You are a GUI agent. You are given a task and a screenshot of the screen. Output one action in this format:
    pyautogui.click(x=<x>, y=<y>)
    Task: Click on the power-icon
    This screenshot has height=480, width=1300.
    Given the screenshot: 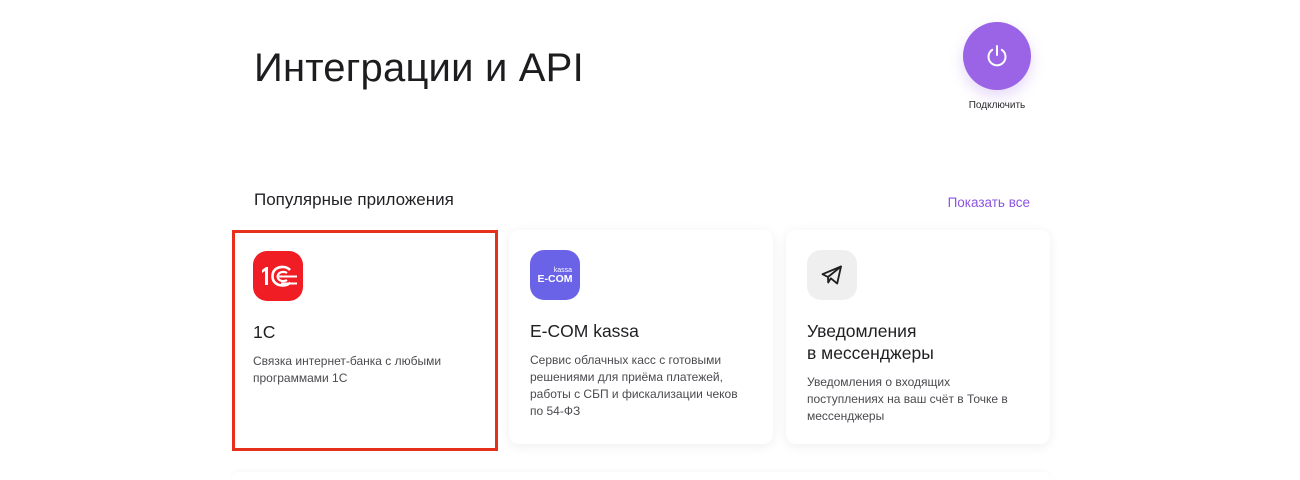 What is the action you would take?
    pyautogui.click(x=997, y=56)
    